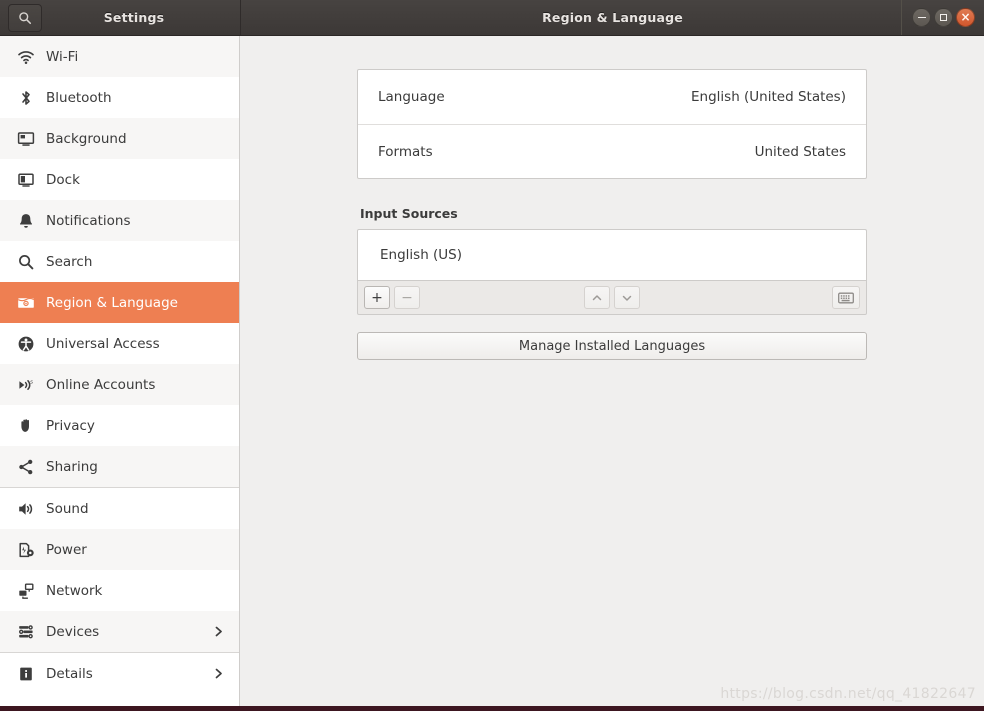 Image resolution: width=984 pixels, height=711 pixels. I want to click on network-icon, so click(26, 591).